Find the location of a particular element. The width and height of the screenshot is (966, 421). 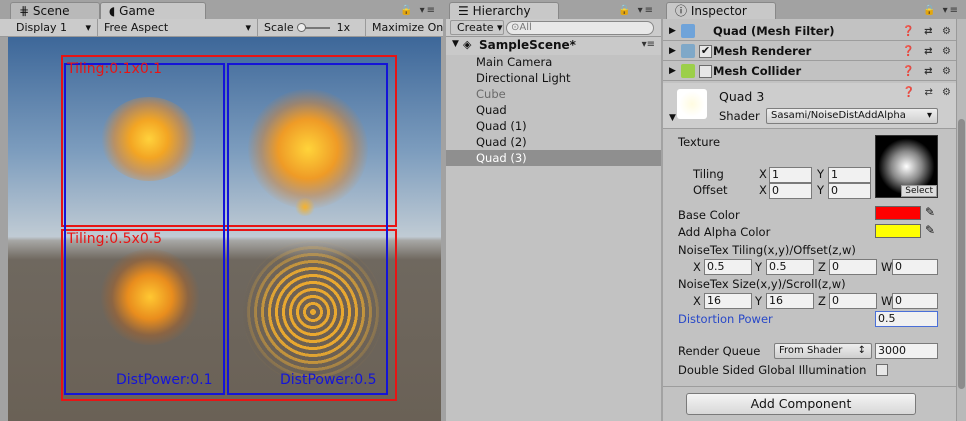

noise-size-label: NoiseTex Size(x,y)/Scroll(z,w) is located at coordinates (762, 284).